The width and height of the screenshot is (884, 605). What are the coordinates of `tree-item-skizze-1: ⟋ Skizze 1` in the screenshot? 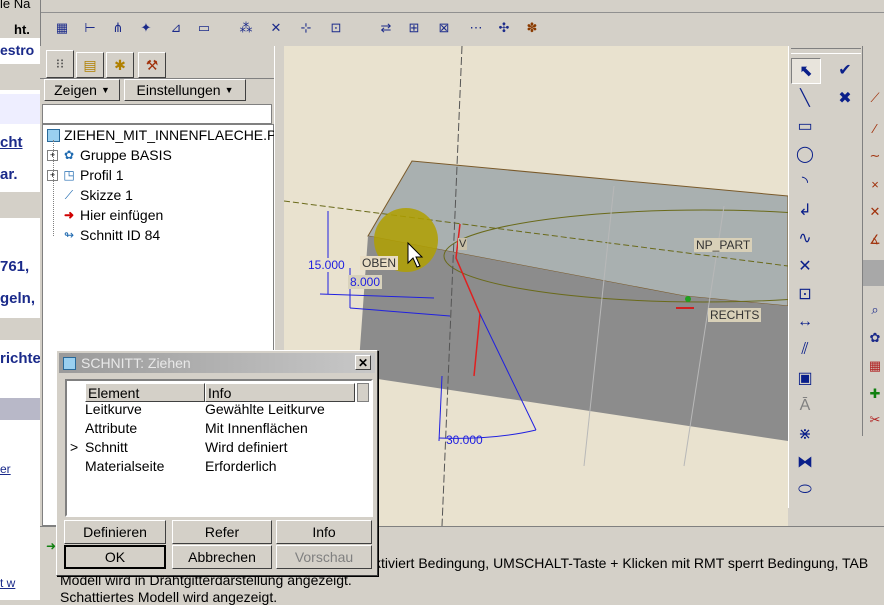 It's located at (97, 195).